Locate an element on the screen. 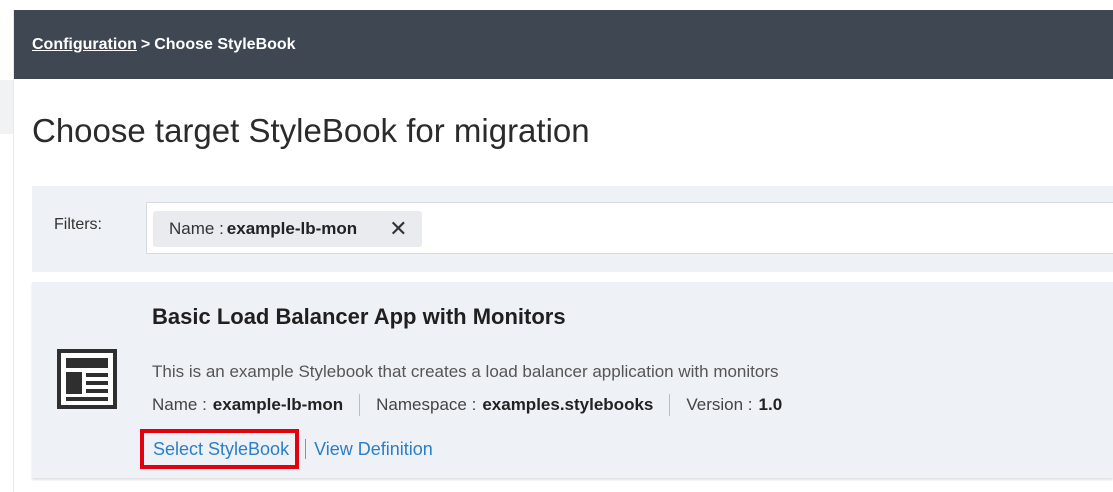  top-strip is located at coordinates (556, 5).